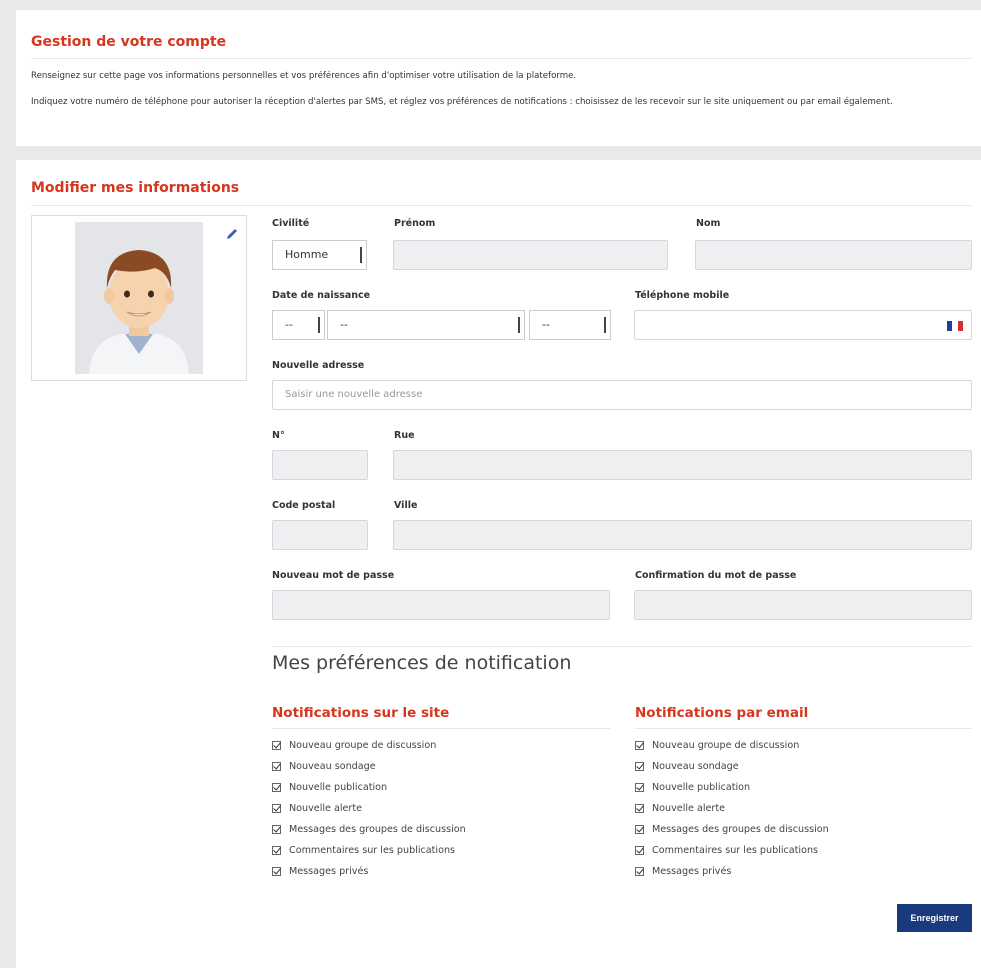 This screenshot has width=981, height=968. I want to click on phone-input, so click(803, 325).